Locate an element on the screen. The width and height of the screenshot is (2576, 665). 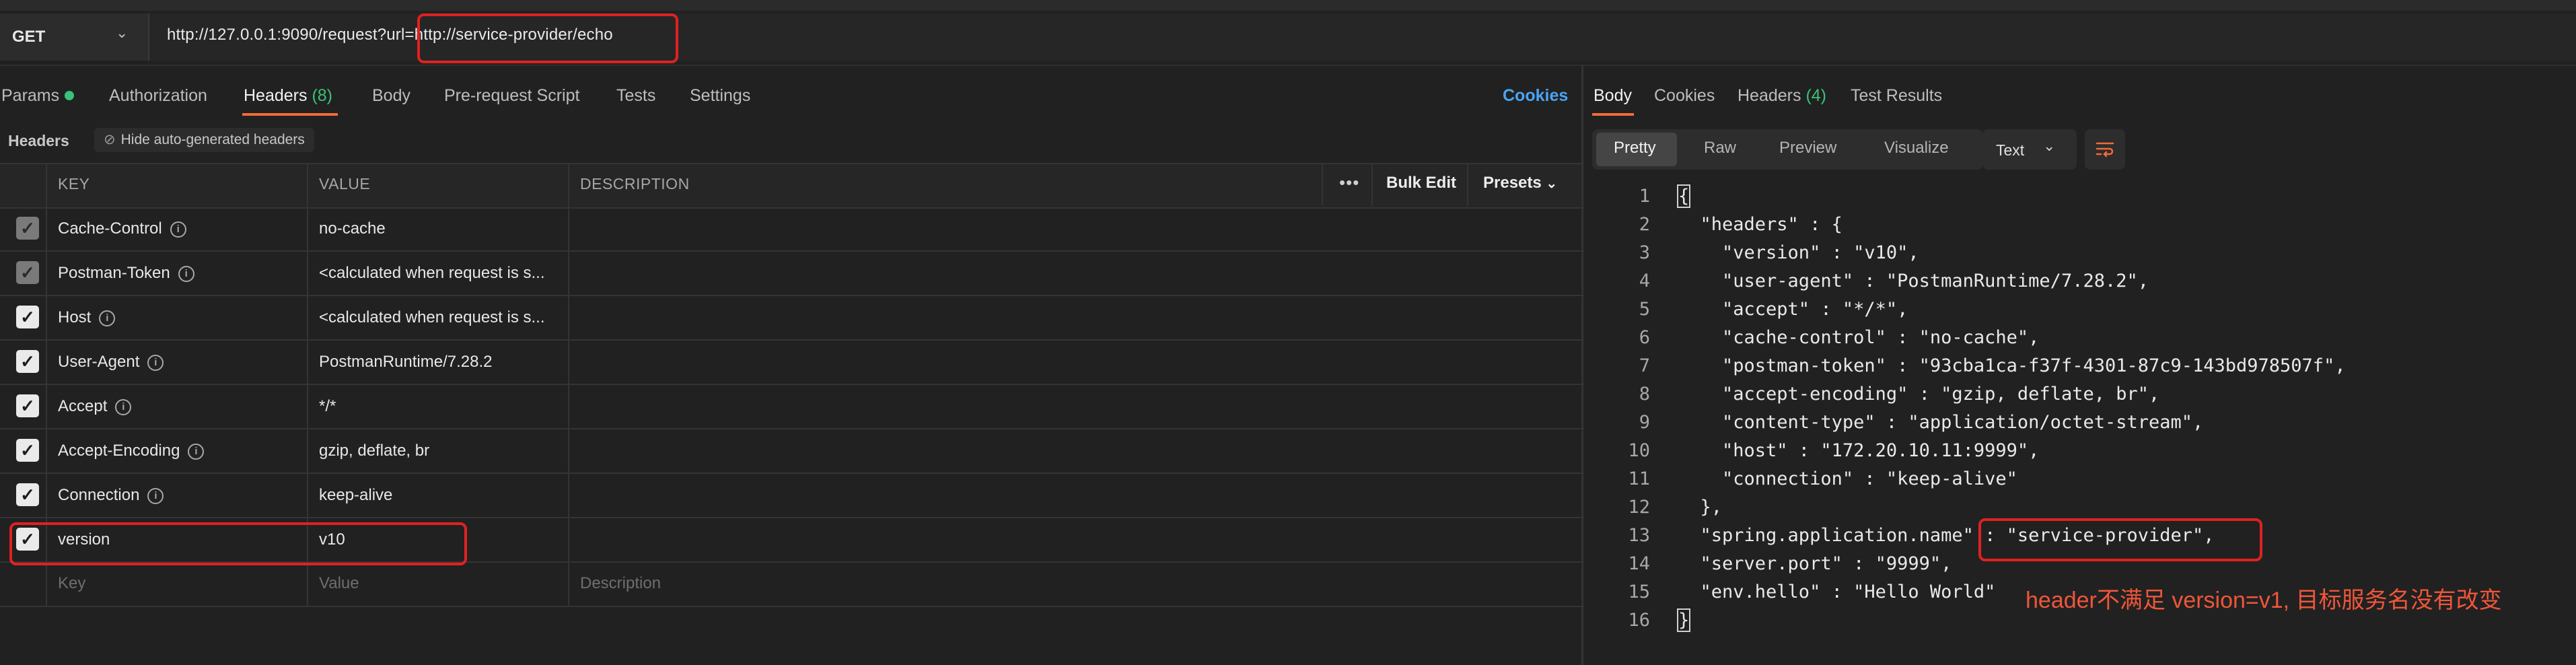
panel-divider is located at coordinates (1582, 365).